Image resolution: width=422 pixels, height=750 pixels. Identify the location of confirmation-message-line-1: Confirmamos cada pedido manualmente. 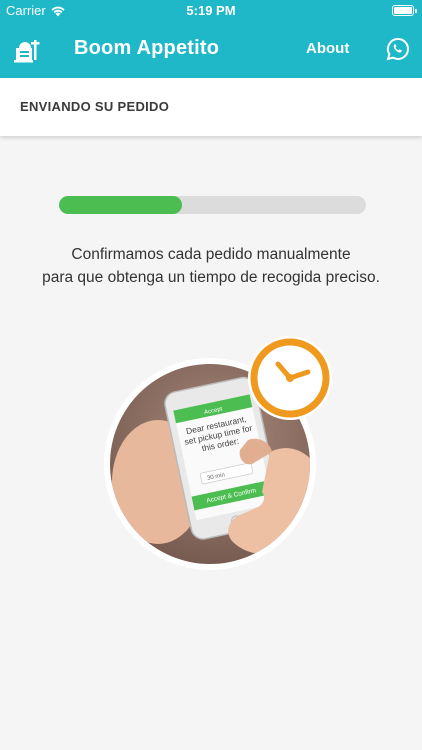
(211, 254).